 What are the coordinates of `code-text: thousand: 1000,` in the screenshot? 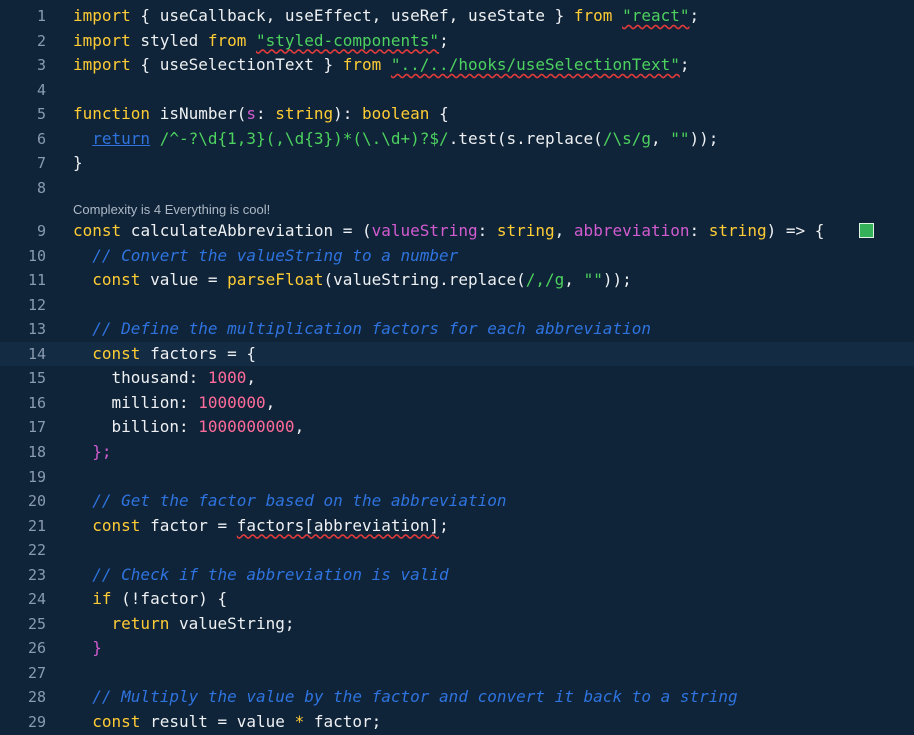 It's located at (165, 378).